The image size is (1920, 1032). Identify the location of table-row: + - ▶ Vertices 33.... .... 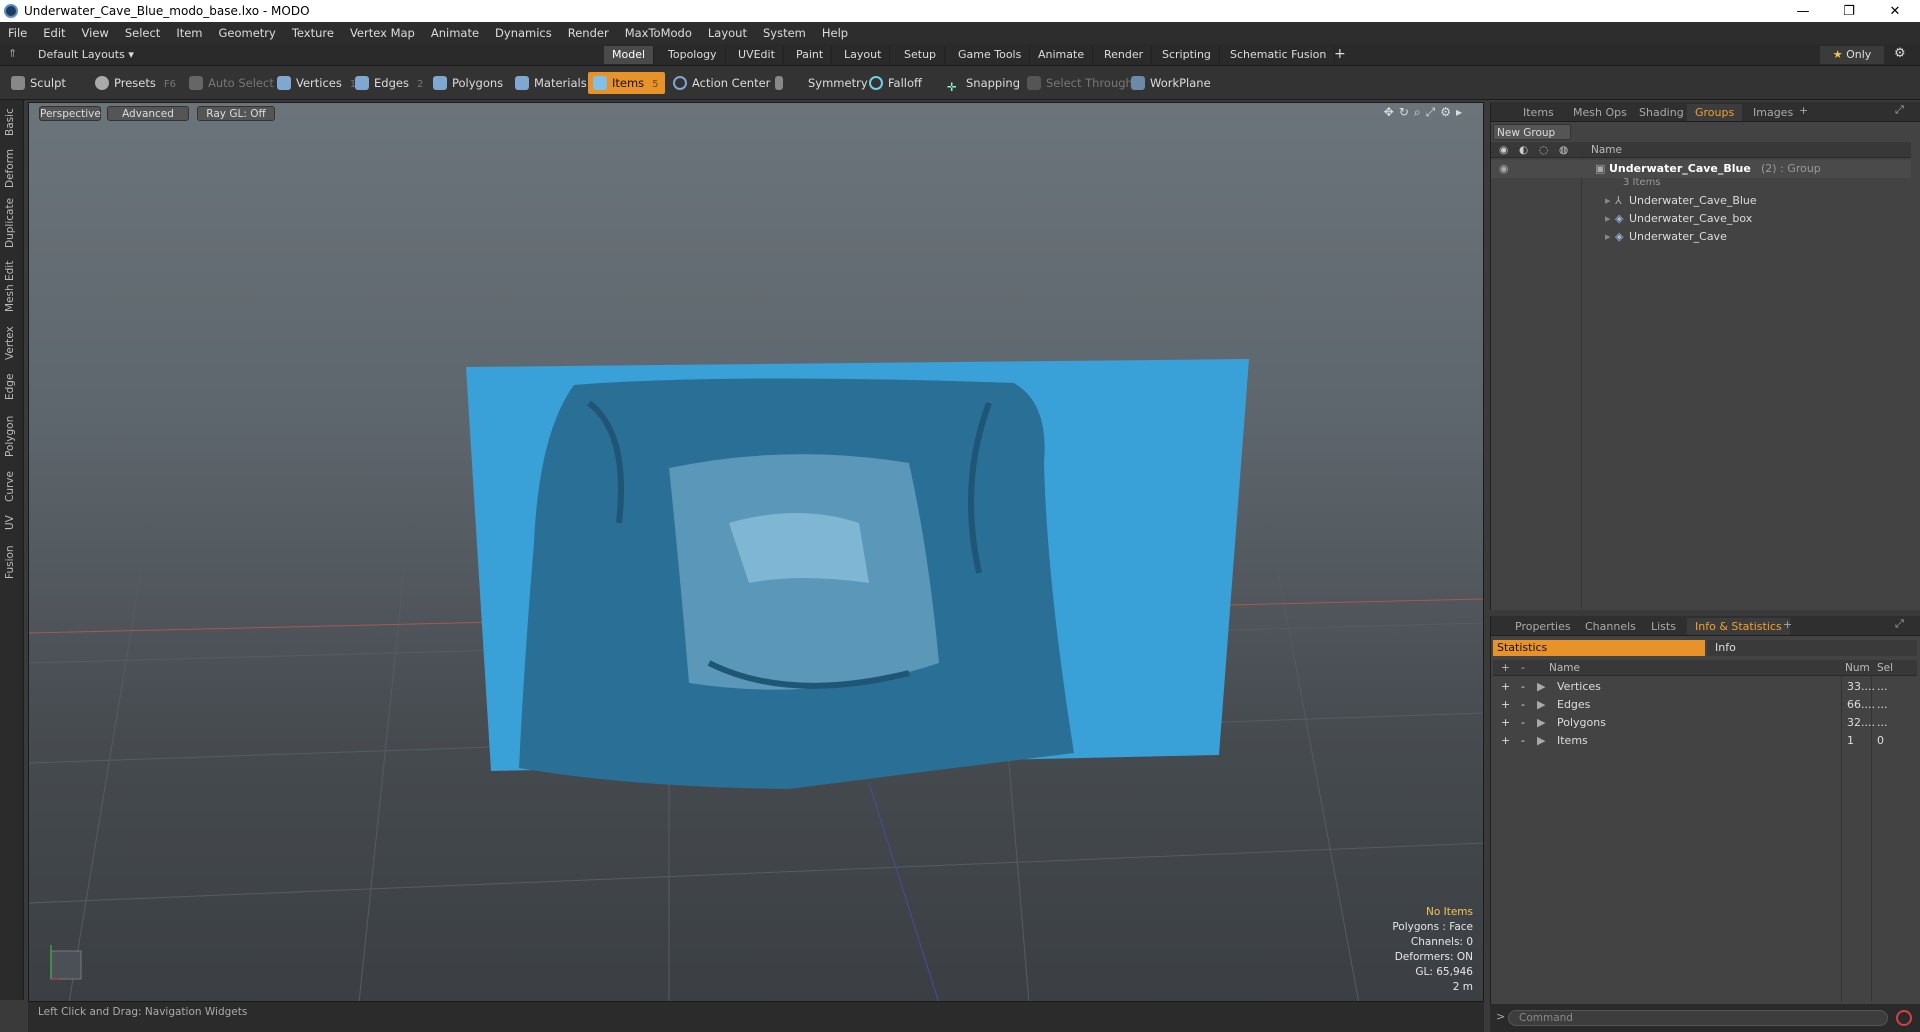
(1705, 687).